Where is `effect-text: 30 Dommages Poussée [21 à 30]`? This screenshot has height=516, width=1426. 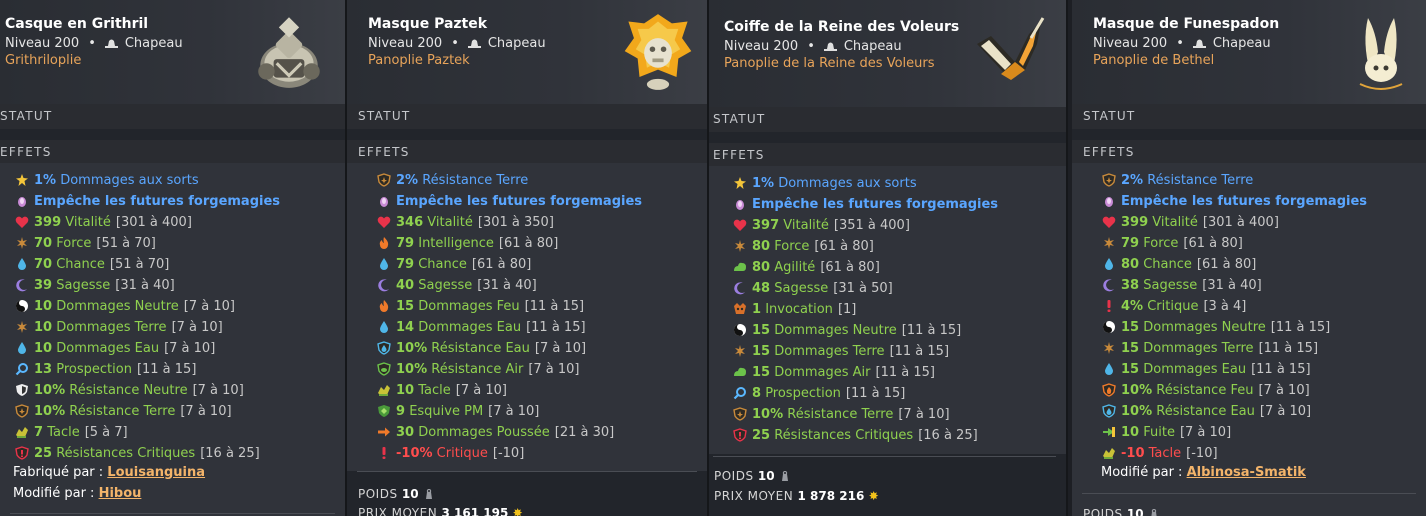
effect-text: 30 Dommages Poussée [21 à 30] is located at coordinates (505, 432).